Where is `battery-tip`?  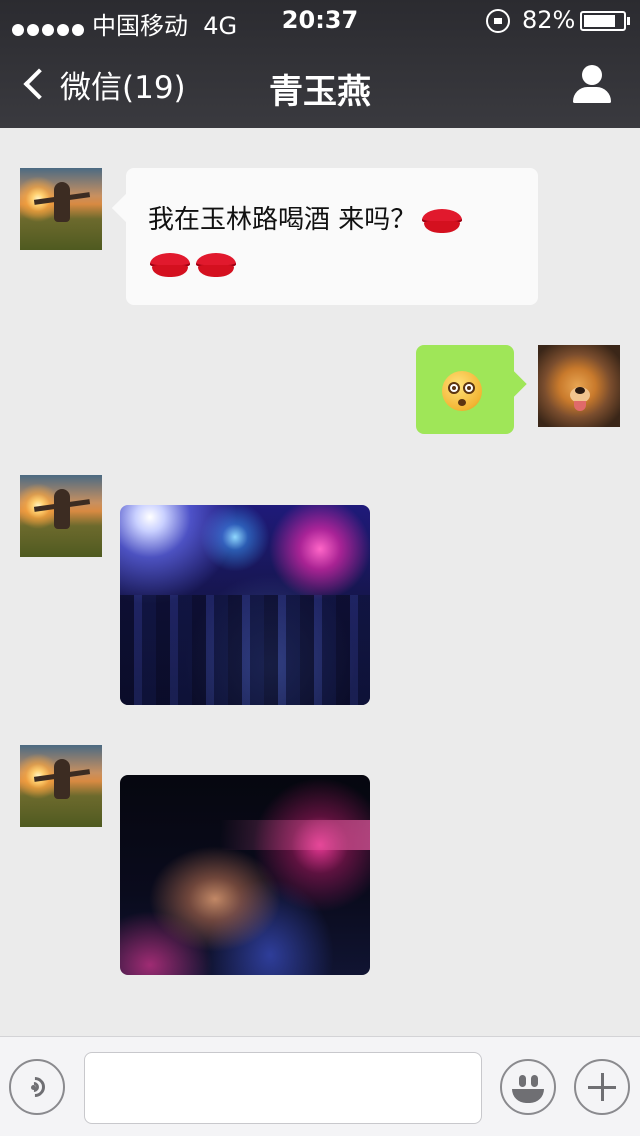 battery-tip is located at coordinates (628, 21).